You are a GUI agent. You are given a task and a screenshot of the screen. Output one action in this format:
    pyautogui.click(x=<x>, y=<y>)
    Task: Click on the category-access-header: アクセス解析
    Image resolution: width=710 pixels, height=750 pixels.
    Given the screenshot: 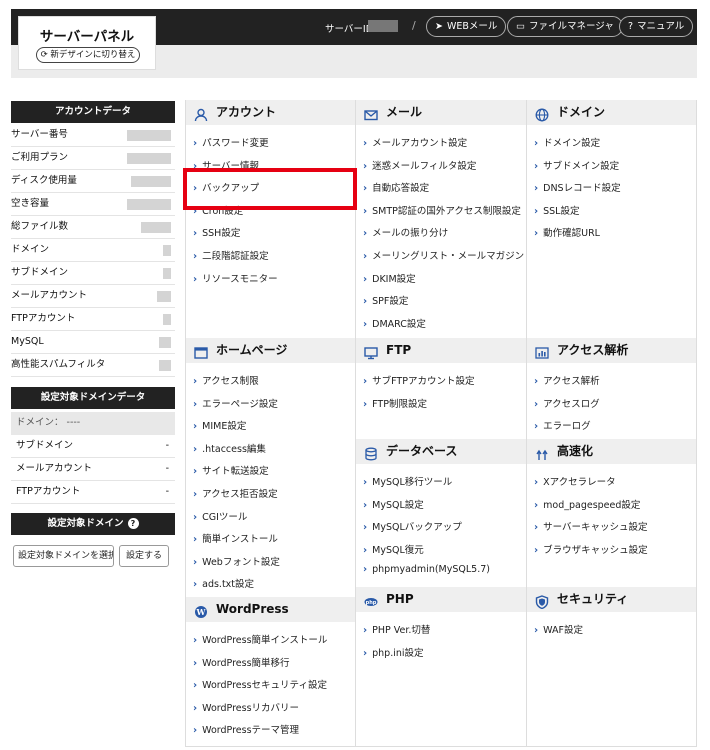 What is the action you would take?
    pyautogui.click(x=611, y=350)
    